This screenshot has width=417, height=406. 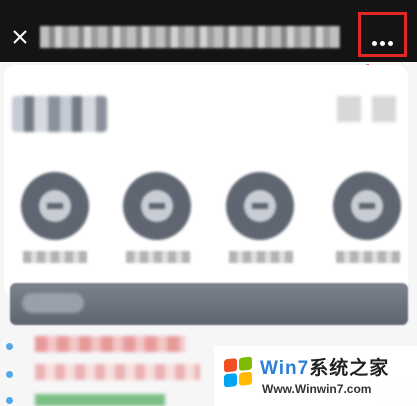 I want to click on windows-logo-icon, so click(x=238, y=372).